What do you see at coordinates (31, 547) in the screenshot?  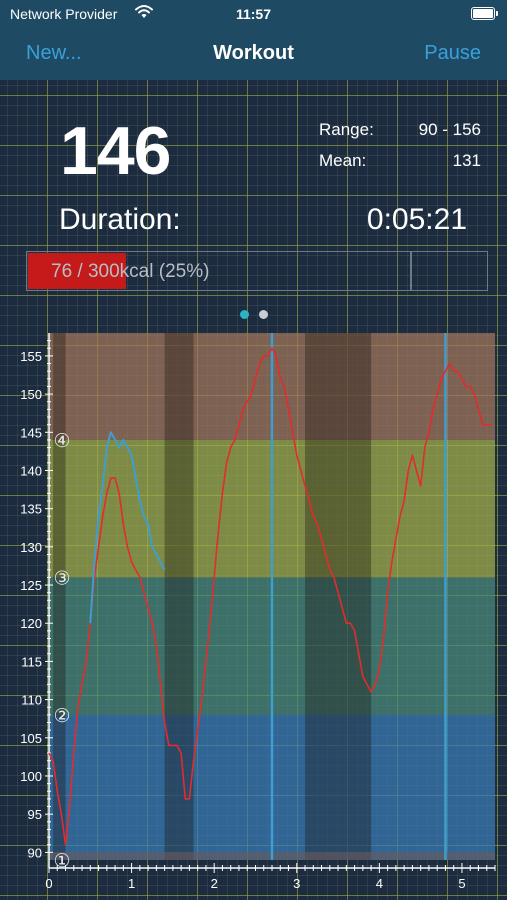 I see `y-tick-label: 130` at bounding box center [31, 547].